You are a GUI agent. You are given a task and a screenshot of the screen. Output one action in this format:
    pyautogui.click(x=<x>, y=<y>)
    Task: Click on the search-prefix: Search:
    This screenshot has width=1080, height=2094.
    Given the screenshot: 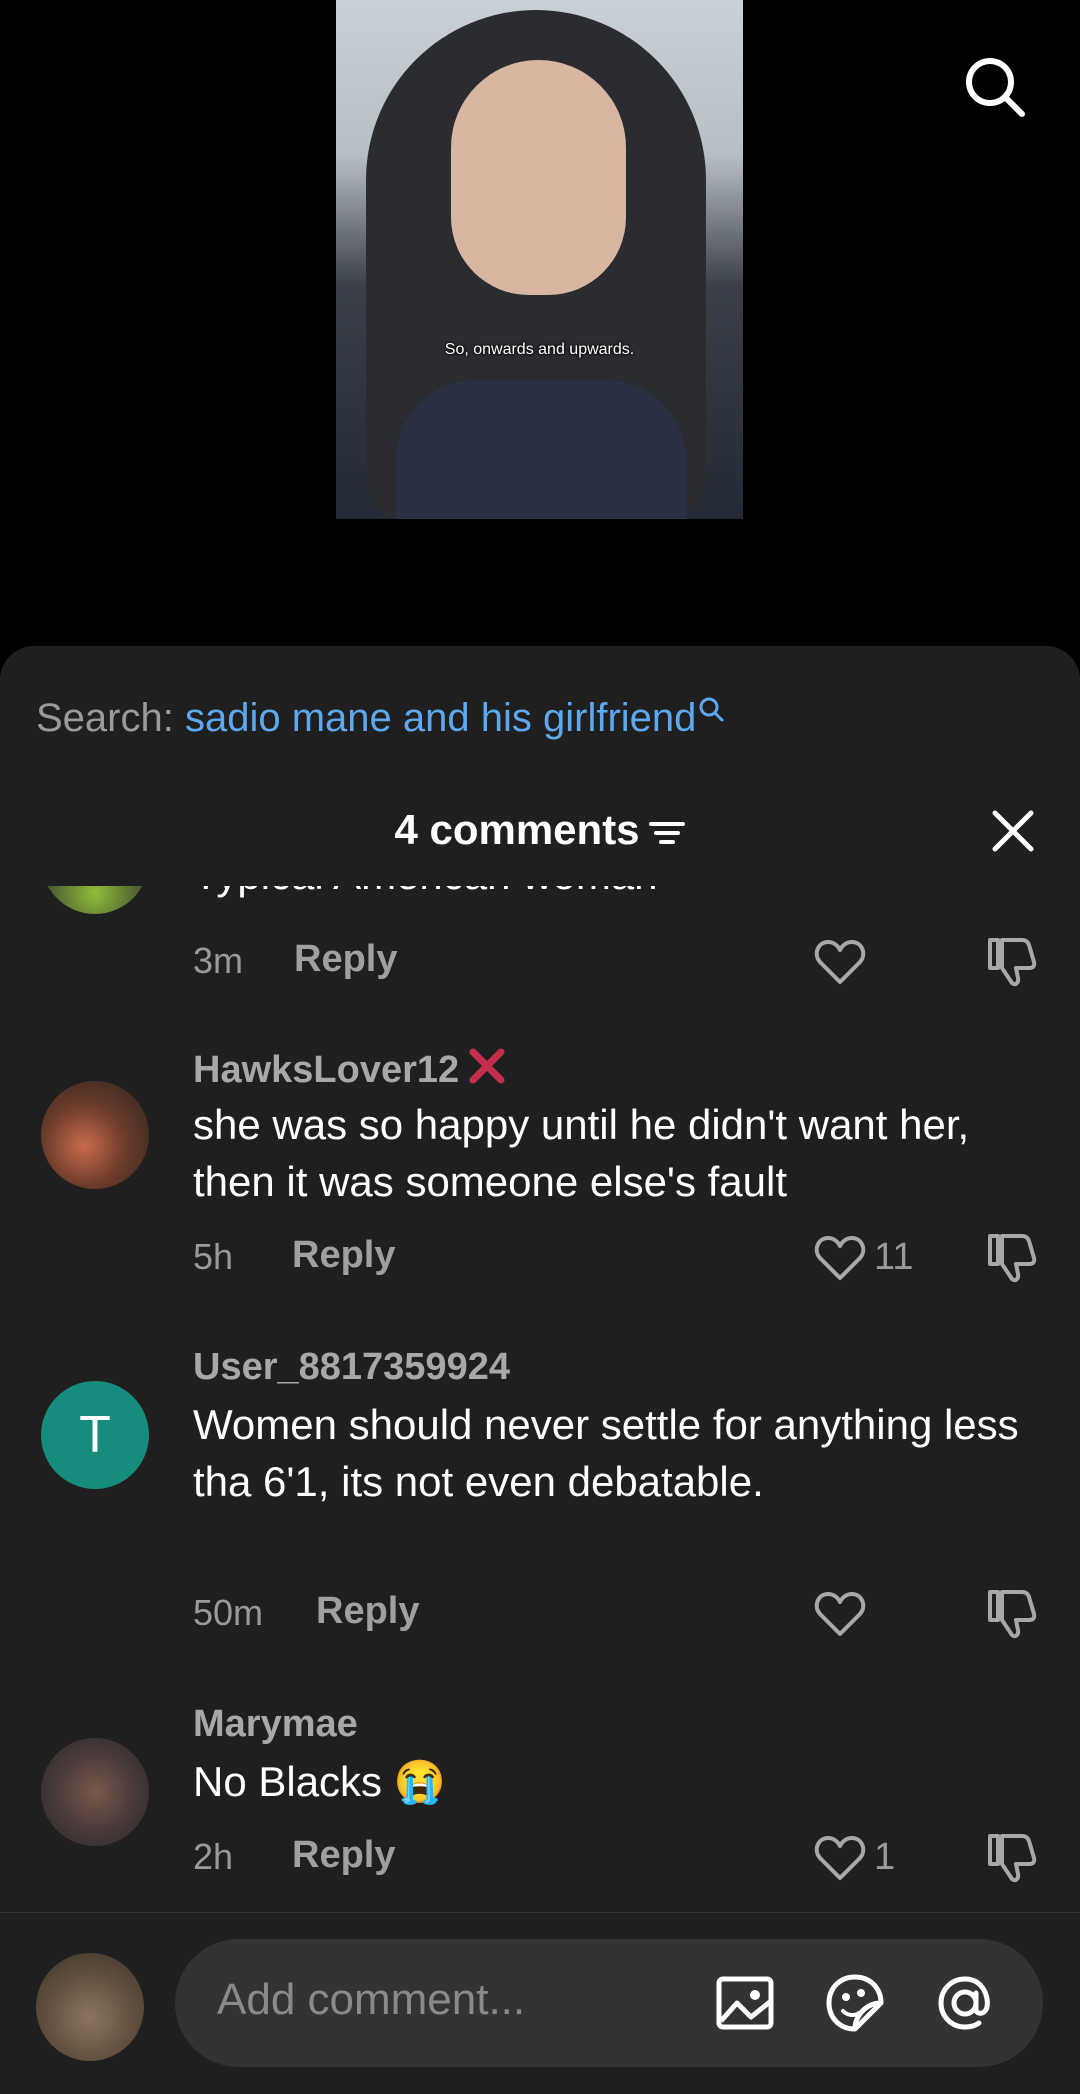 What is the action you would take?
    pyautogui.click(x=105, y=718)
    